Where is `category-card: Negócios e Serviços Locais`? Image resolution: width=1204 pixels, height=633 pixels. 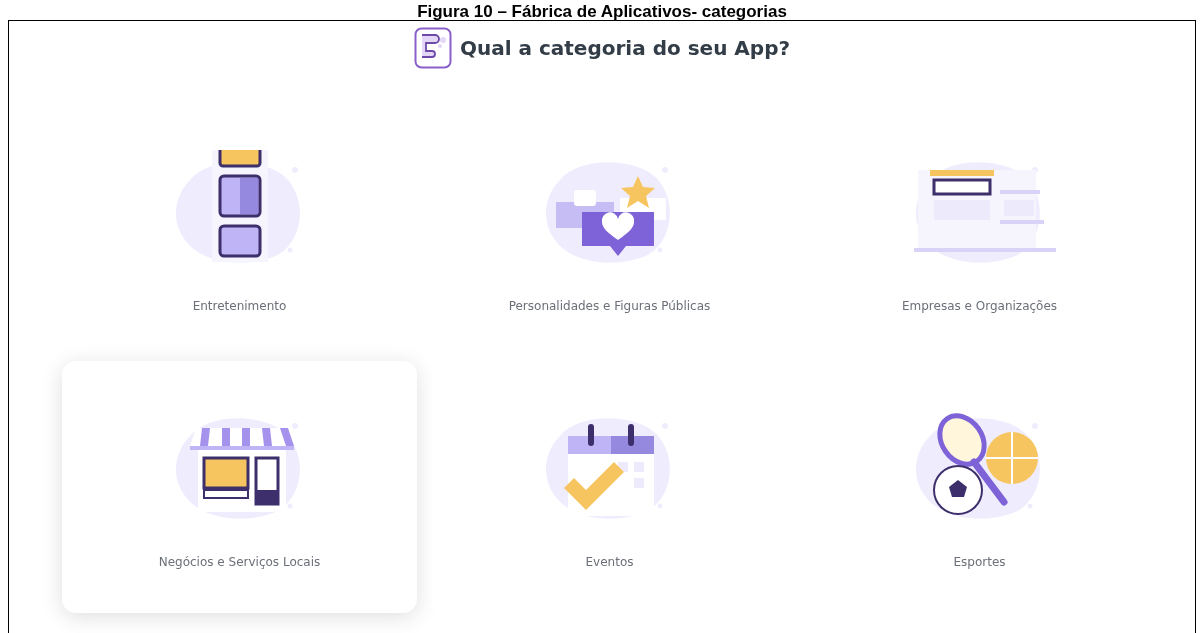
category-card: Negócios e Serviços Locais is located at coordinates (239, 487).